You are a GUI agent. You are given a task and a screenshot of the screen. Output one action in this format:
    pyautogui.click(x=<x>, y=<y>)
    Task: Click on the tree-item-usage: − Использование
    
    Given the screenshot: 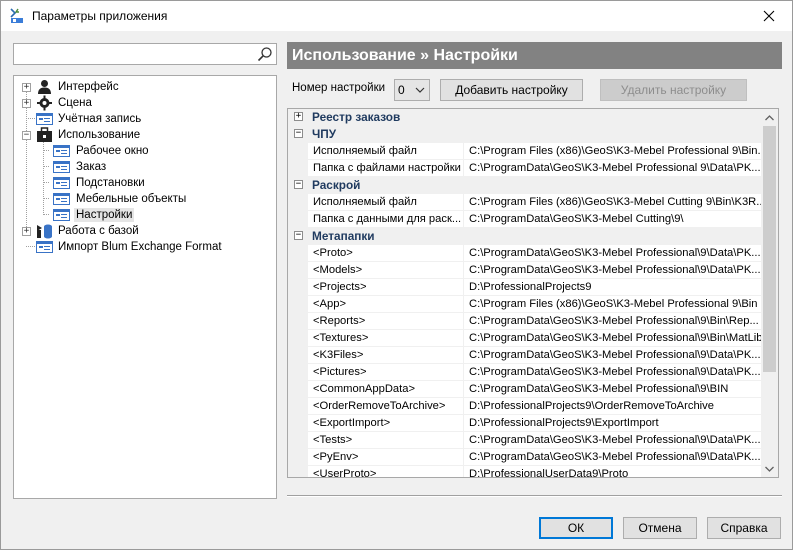 What is the action you would take?
    pyautogui.click(x=144, y=135)
    